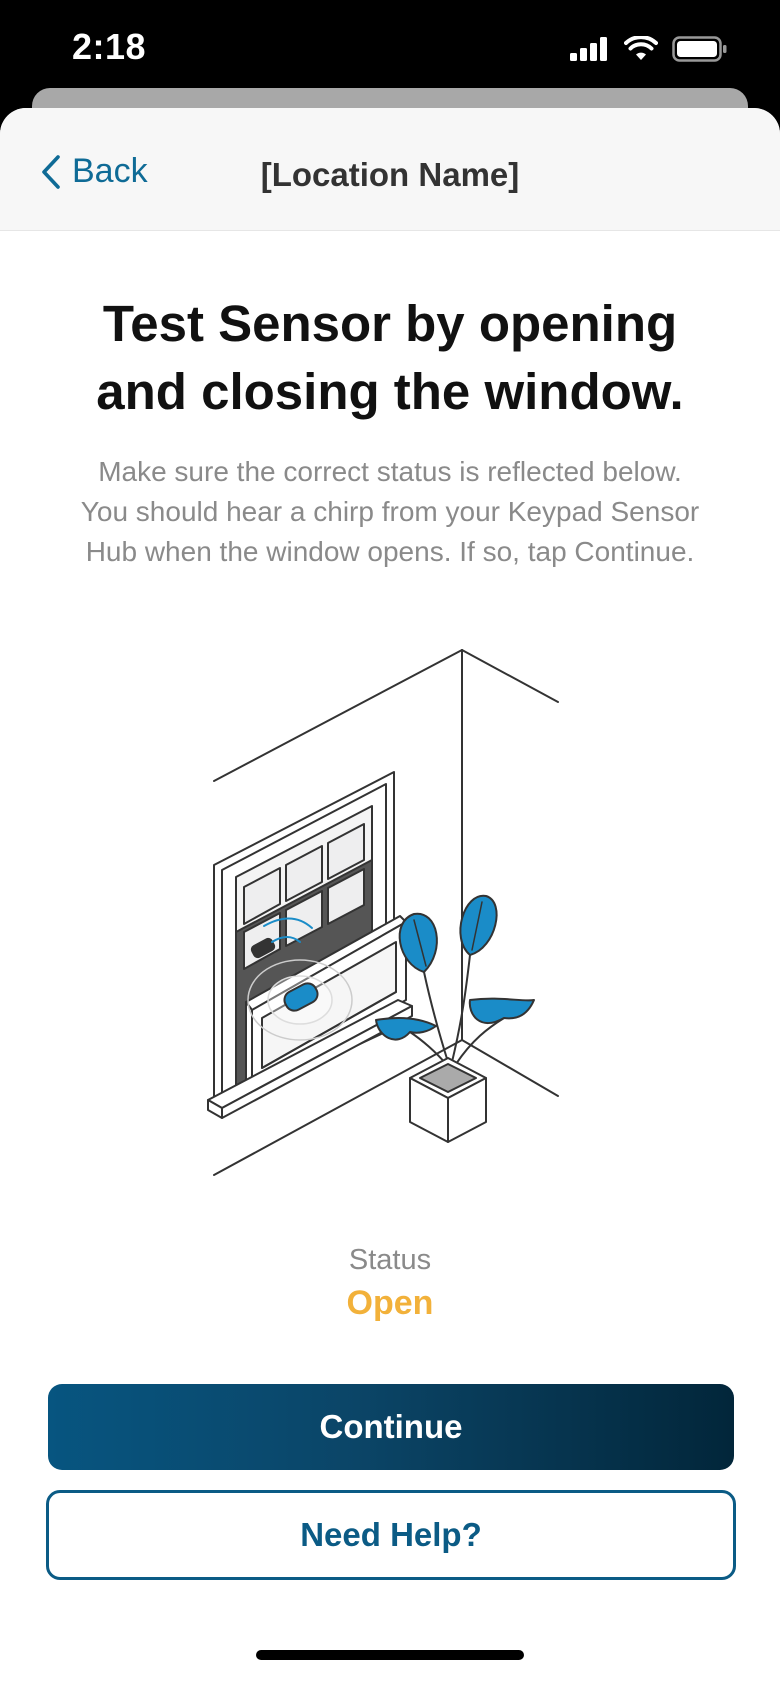 This screenshot has width=780, height=1688. What do you see at coordinates (390, 50) in the screenshot?
I see `status-bar: 2:18` at bounding box center [390, 50].